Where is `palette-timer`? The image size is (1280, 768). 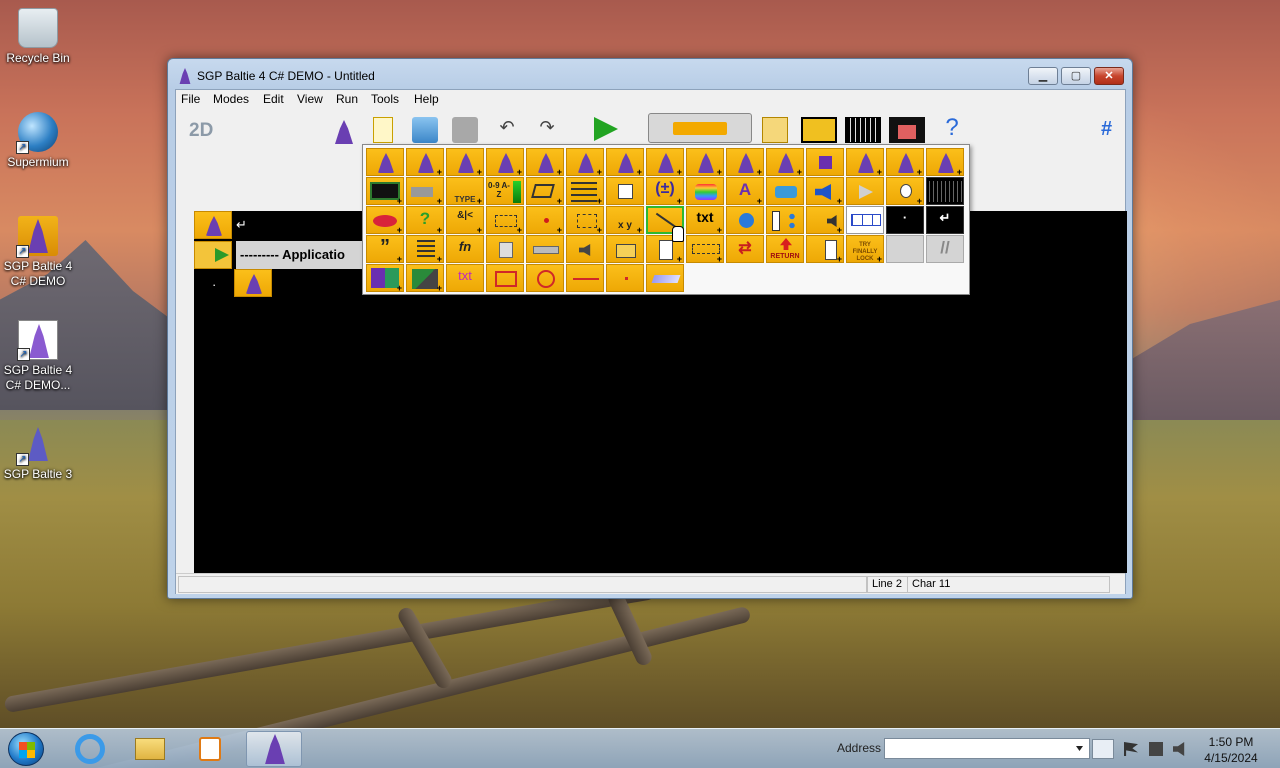
palette-timer is located at coordinates (745, 220).